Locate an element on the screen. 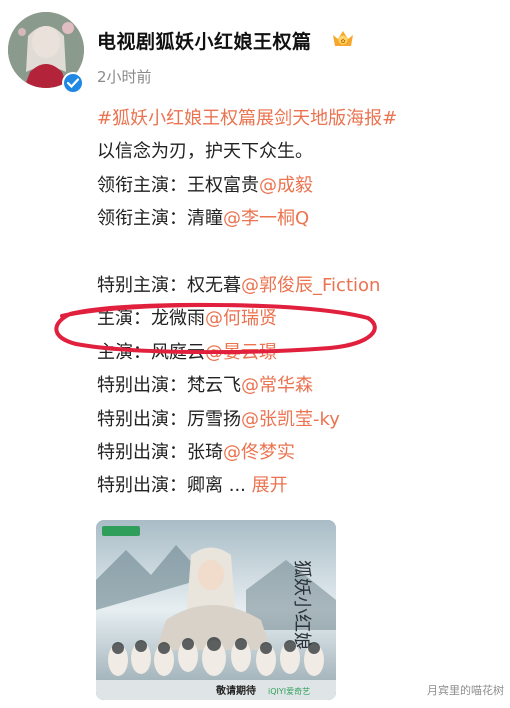 The height and width of the screenshot is (708, 510). poster-title: 狐妖小红娘 is located at coordinates (301, 605).